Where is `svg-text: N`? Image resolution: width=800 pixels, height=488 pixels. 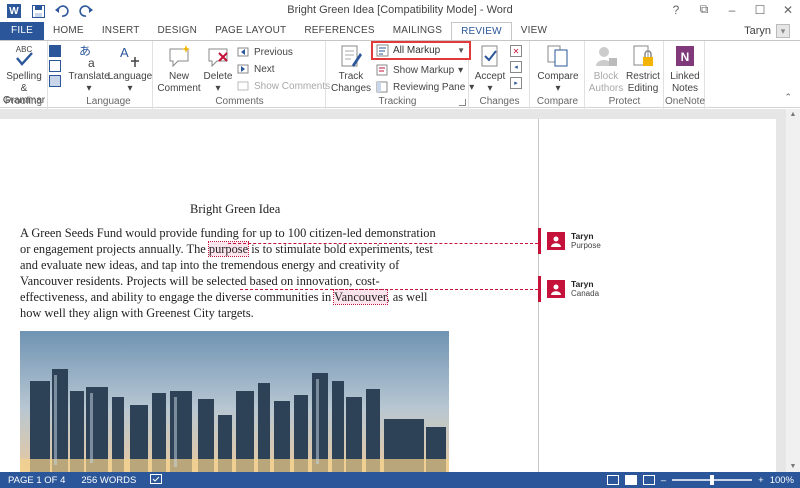 svg-text: N is located at coordinates (685, 57).